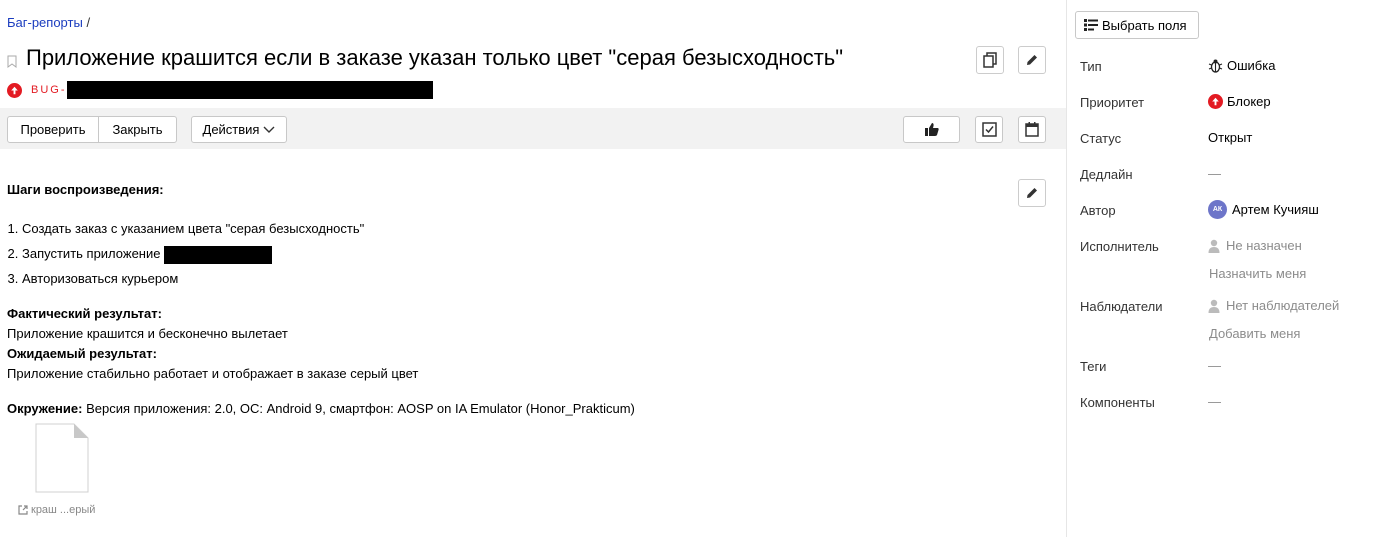  I want to click on redacted-issue-number, so click(249, 90).